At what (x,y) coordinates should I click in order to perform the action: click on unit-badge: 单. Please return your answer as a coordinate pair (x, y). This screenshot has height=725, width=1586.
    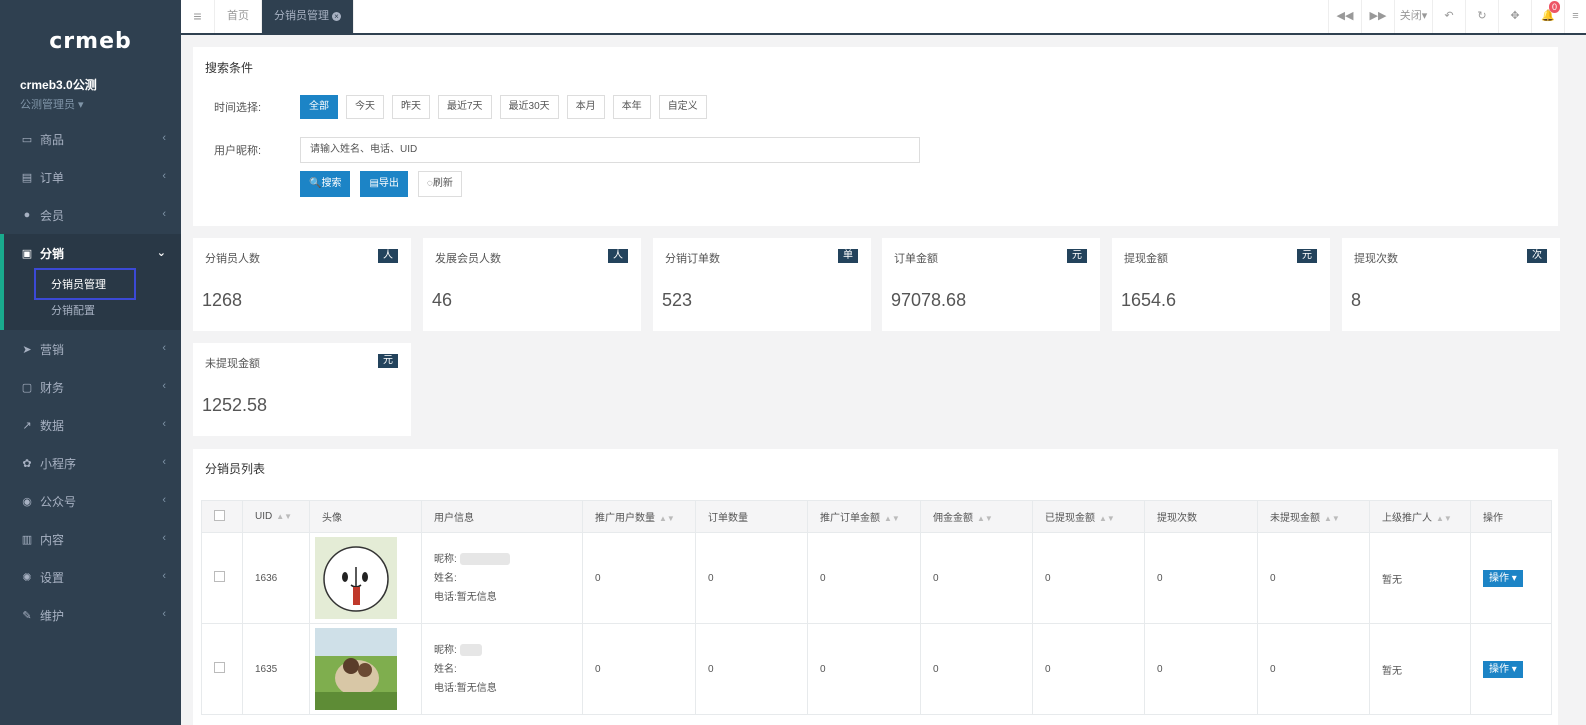
    Looking at the image, I should click on (848, 256).